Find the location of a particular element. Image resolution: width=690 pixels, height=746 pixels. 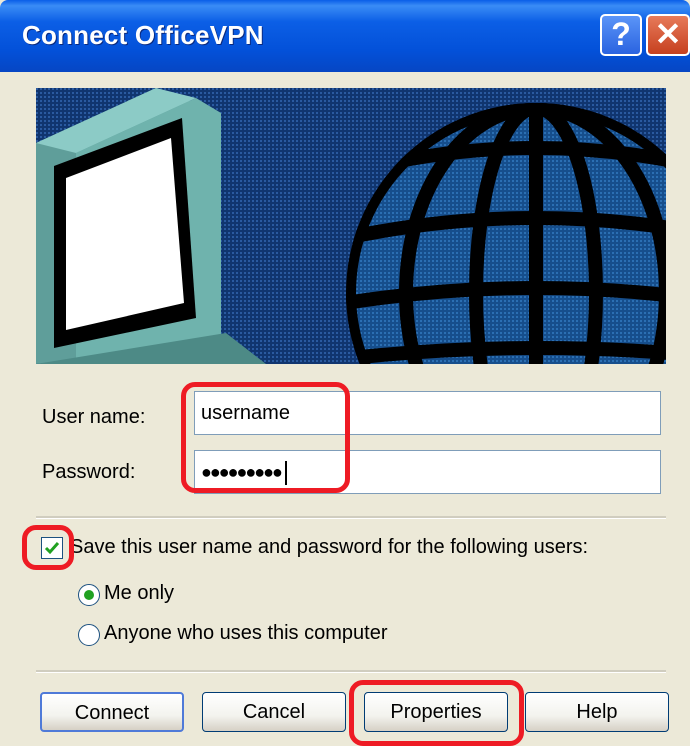

highlight-checkbox is located at coordinates (48, 547).